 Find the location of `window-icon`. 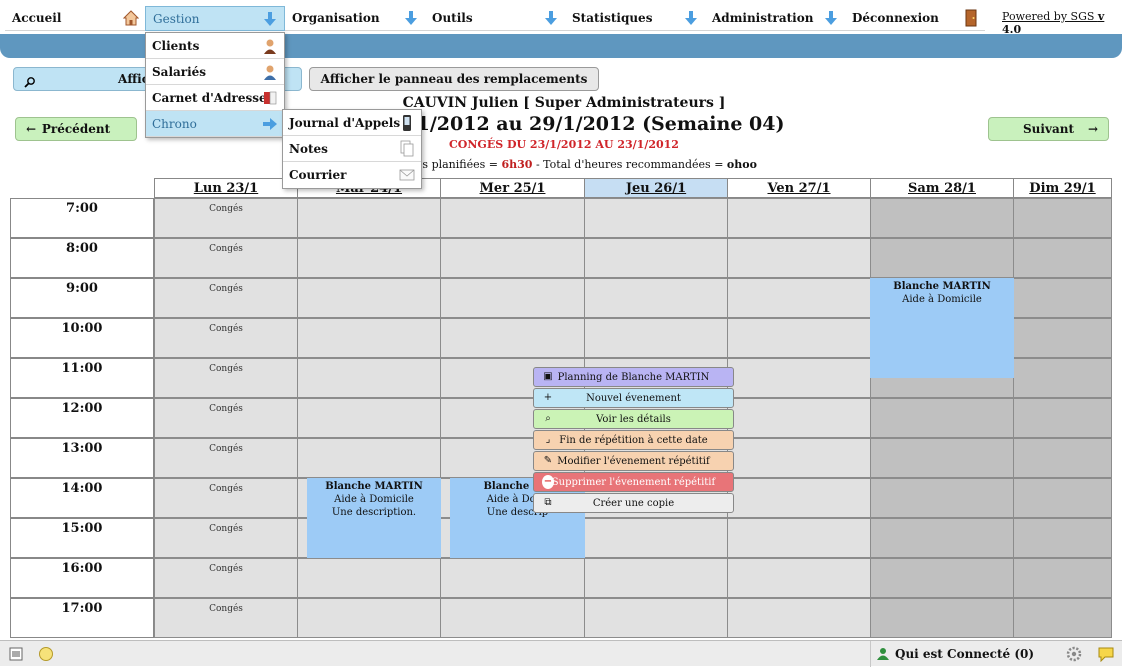

window-icon is located at coordinates (16, 654).